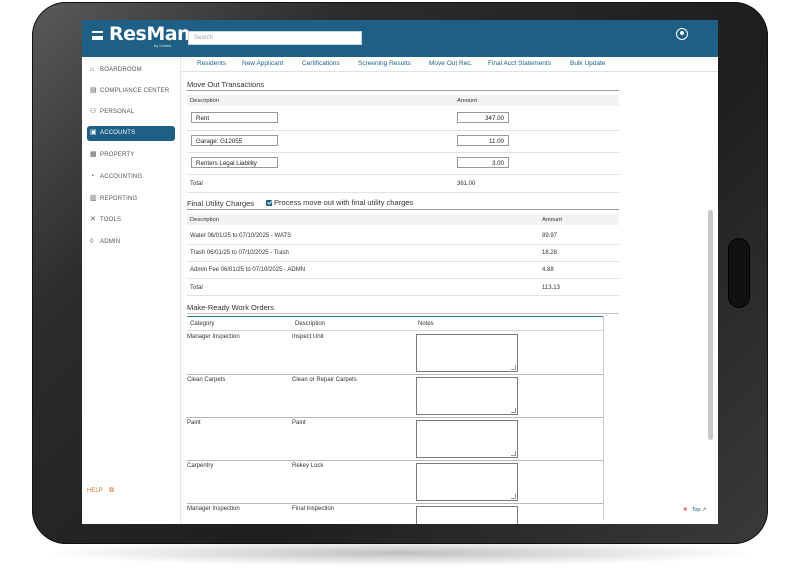  I want to click on sidebar-item-reporting: ▥ REPORTING, so click(131, 199).